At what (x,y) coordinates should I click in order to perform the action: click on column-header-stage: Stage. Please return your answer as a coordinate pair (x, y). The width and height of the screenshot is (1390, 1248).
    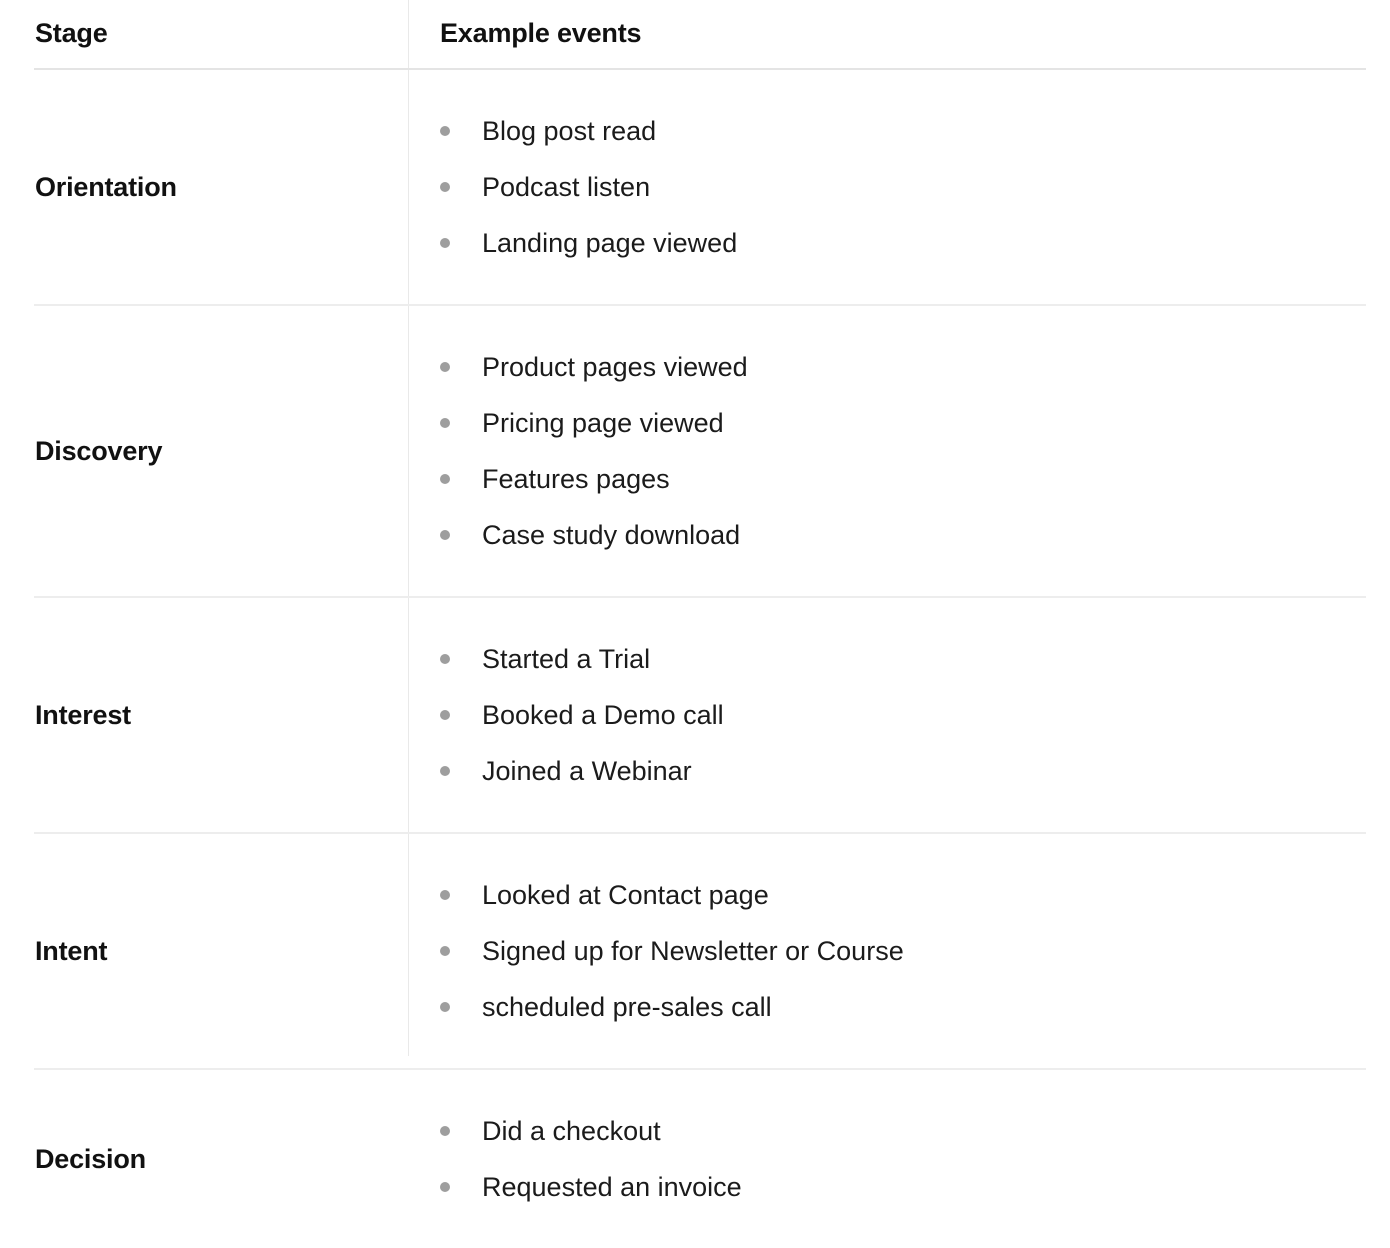
    Looking at the image, I should click on (221, 35).